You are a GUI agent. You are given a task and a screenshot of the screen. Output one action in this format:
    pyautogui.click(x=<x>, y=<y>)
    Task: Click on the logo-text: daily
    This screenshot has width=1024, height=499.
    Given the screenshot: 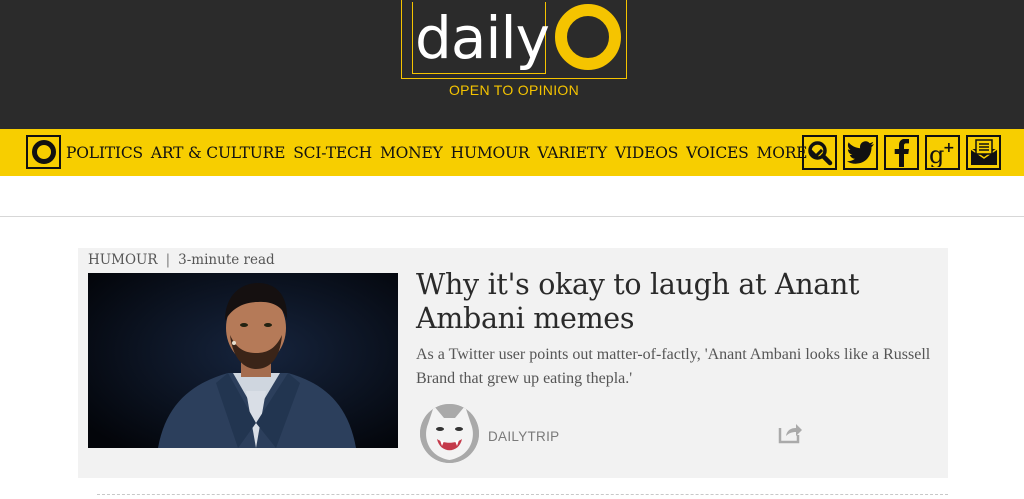 What is the action you would take?
    pyautogui.click(x=482, y=38)
    